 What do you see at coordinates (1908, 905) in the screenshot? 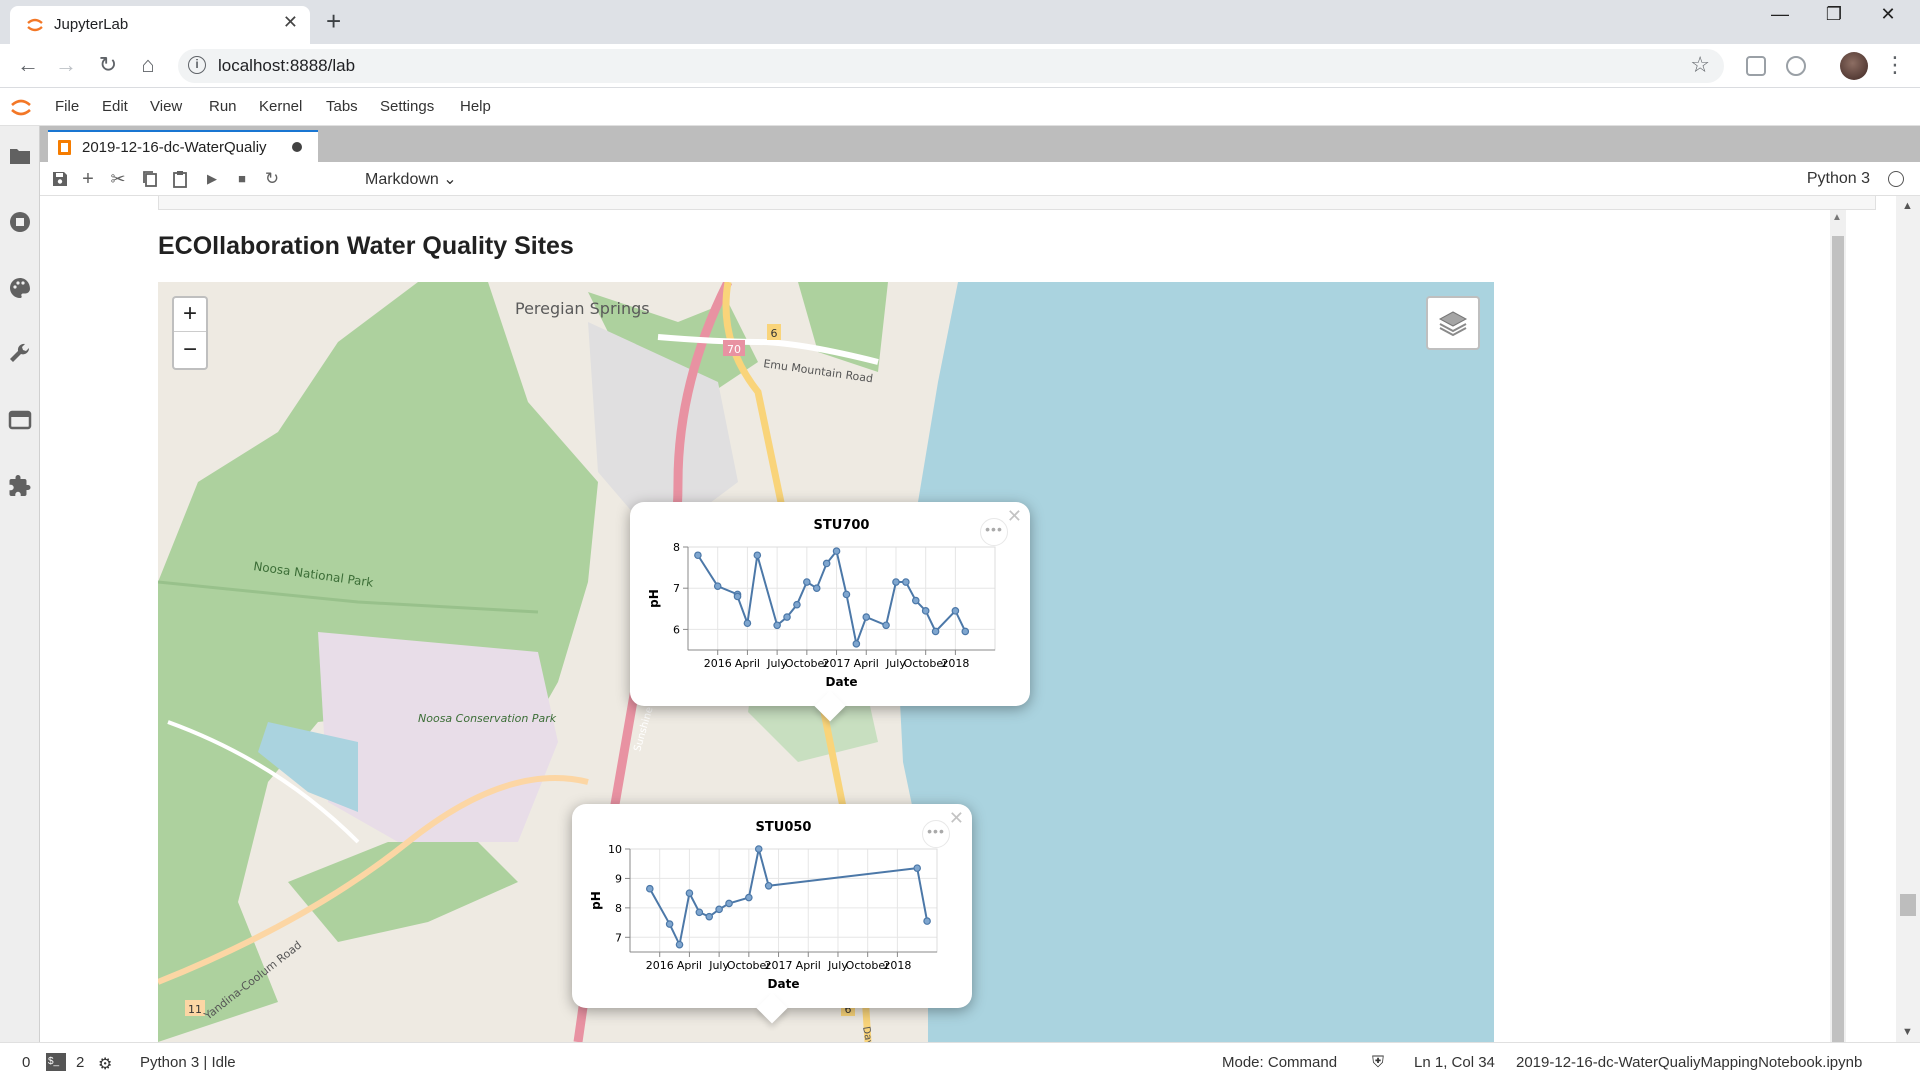
I see `panel-scroll-thumb` at bounding box center [1908, 905].